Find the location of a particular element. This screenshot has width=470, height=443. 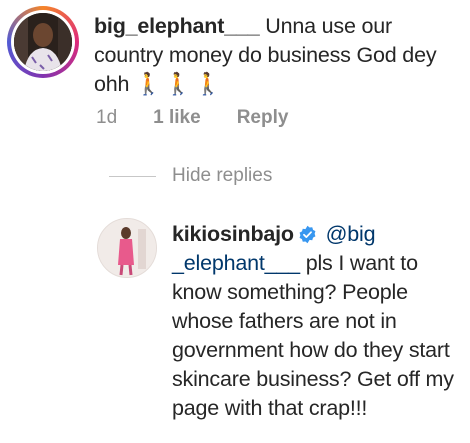

reply-username: kikiosinbajo is located at coordinates (233, 234).